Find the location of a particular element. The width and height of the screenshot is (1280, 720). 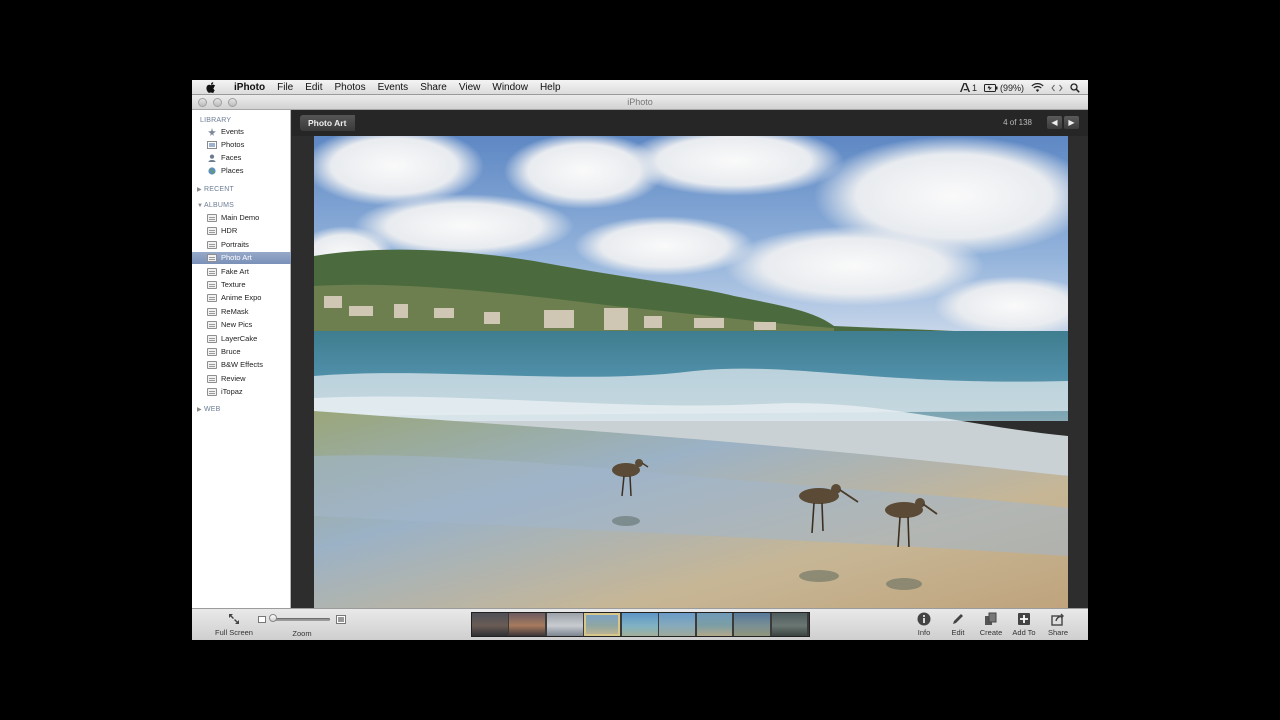

sidebar-item-album: Photo Art is located at coordinates (241, 258).